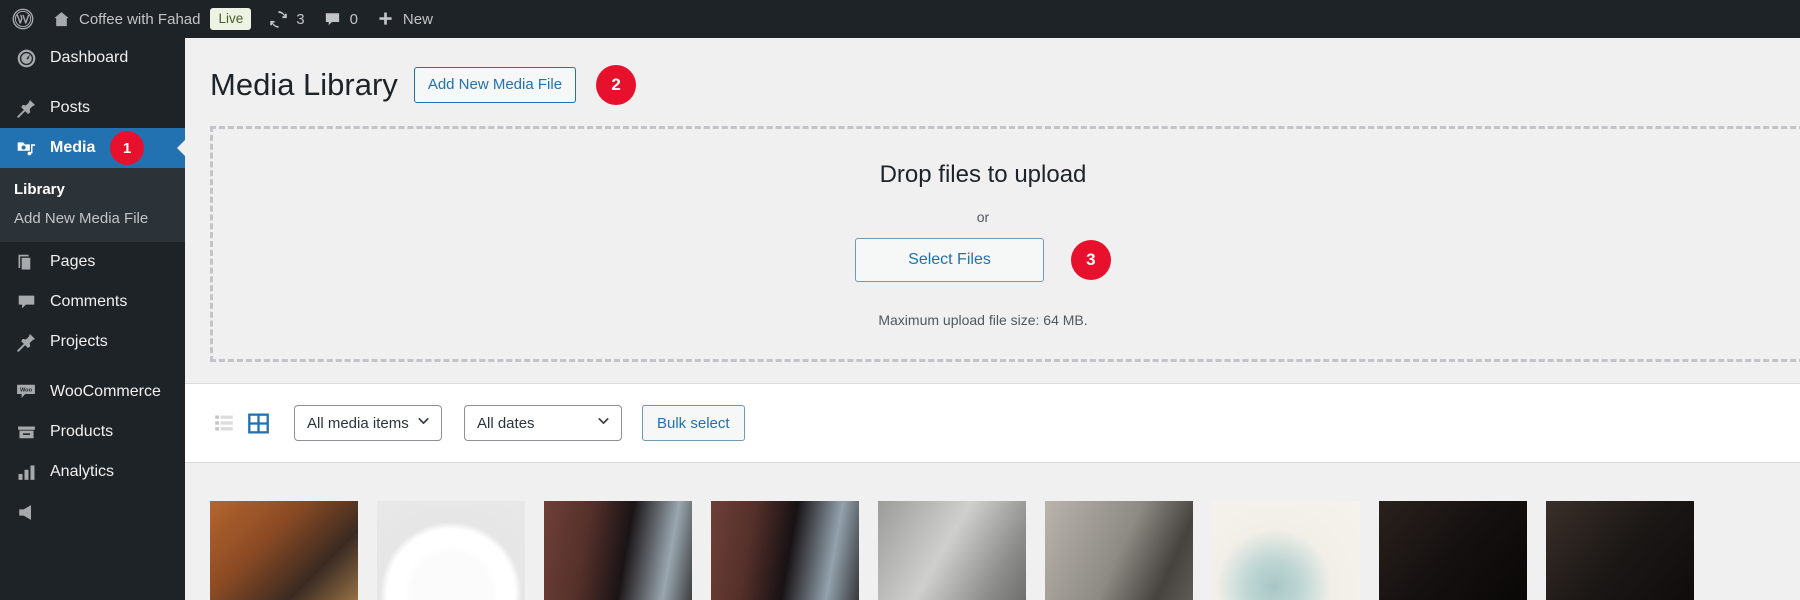  Describe the element at coordinates (181, 148) in the screenshot. I see `current-menu-arrow-icon` at that location.